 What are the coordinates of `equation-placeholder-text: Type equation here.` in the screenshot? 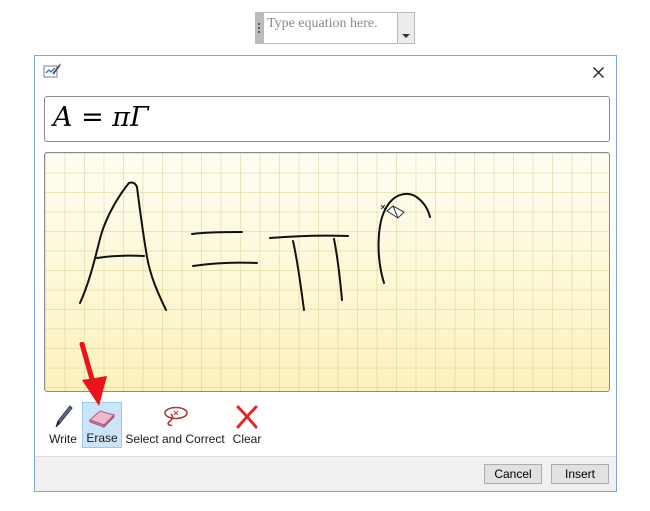 It's located at (330, 28).